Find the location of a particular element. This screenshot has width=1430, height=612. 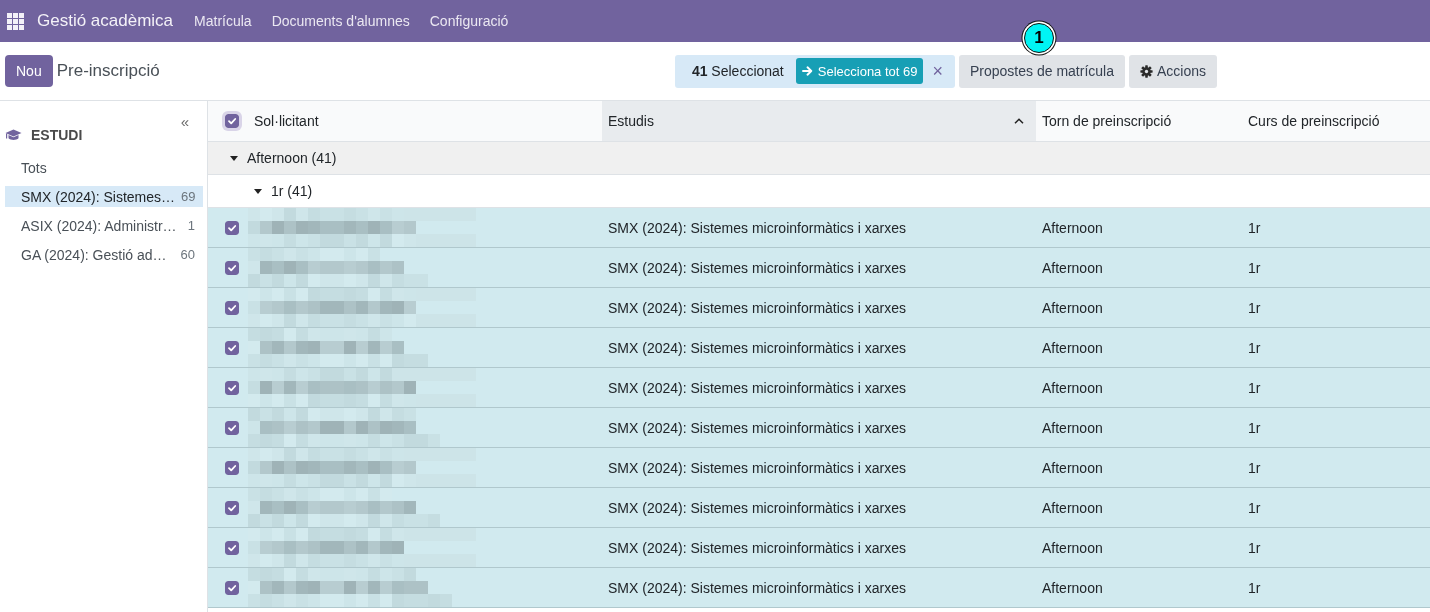

filter-heading: ESTUDI is located at coordinates (57, 135).